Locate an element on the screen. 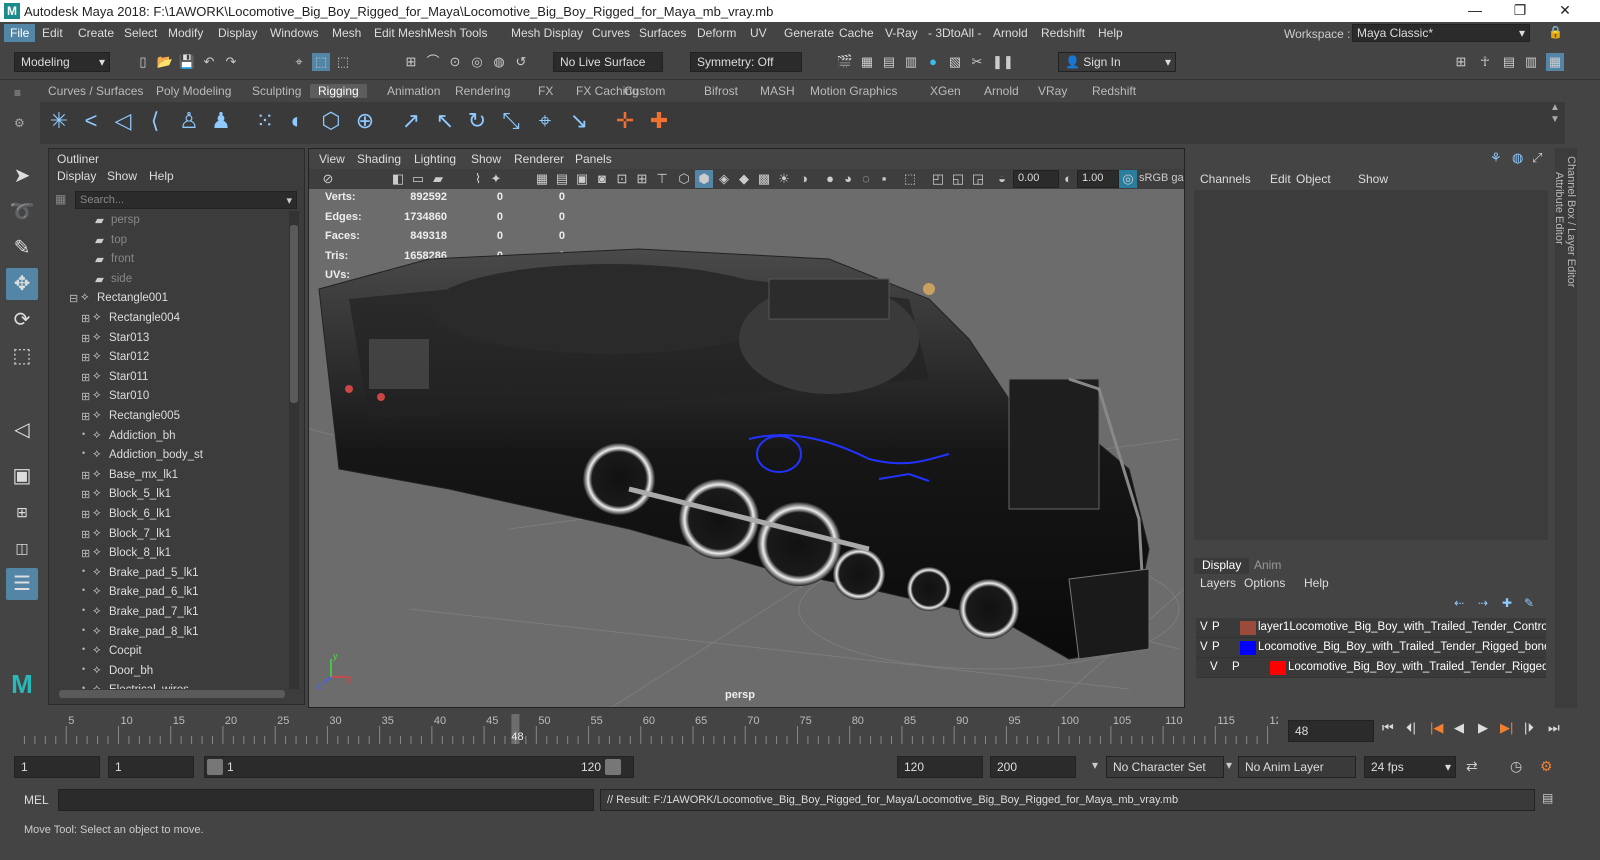 The image size is (1600, 860). single-pane-icon: ▣ is located at coordinates (22, 476).